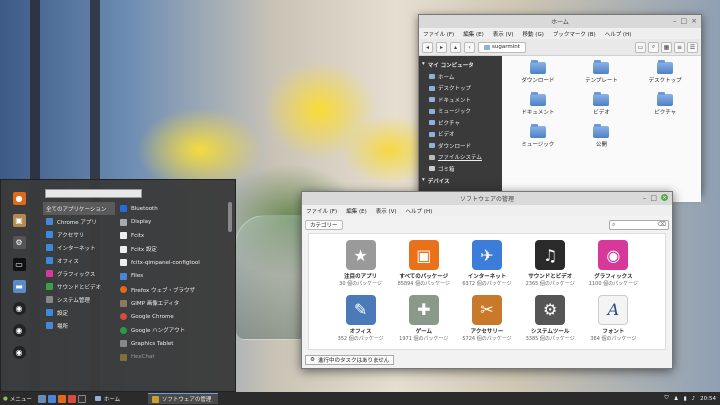 This screenshot has height=405, width=720. Describe the element at coordinates (19, 330) in the screenshot. I see `logout-icon: ◉` at that location.